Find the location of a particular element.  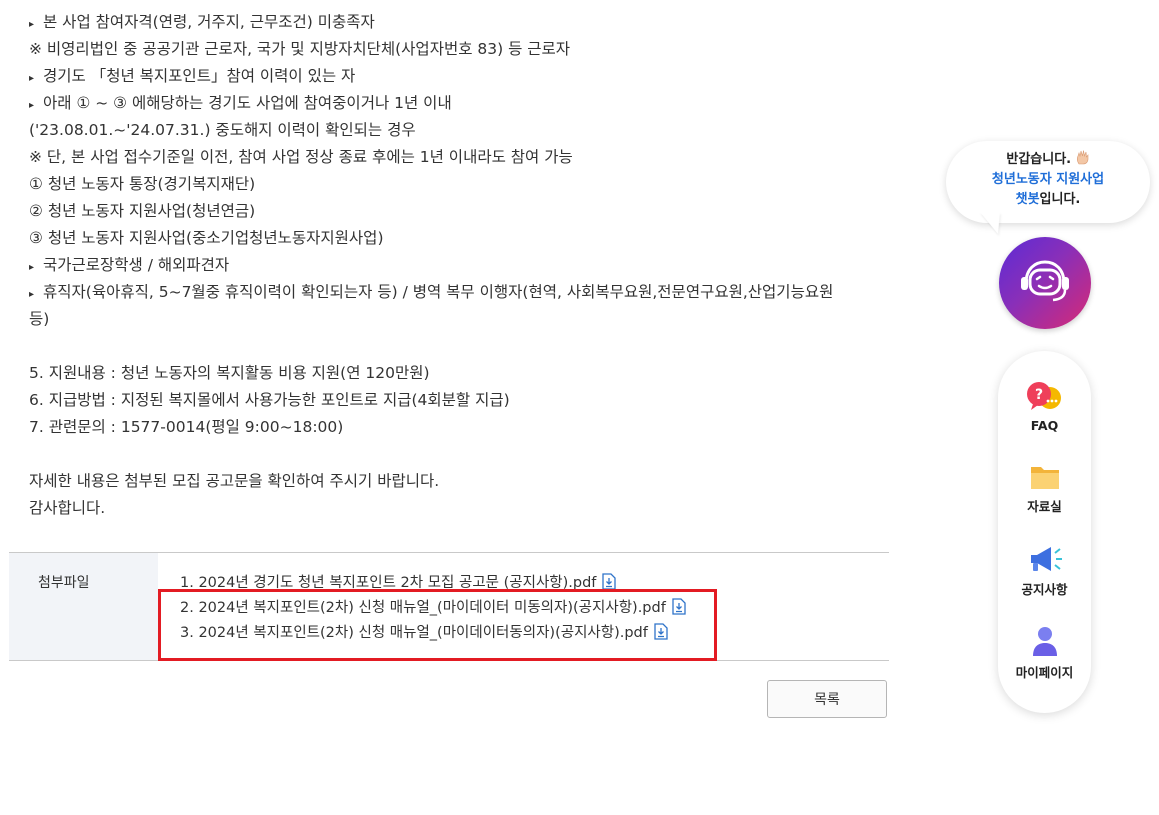

content-line: ▸ 아래 ① ~ ③ 에해당하는 경기도 사업에 참여중이거나 1년 이내 is located at coordinates (240, 103).